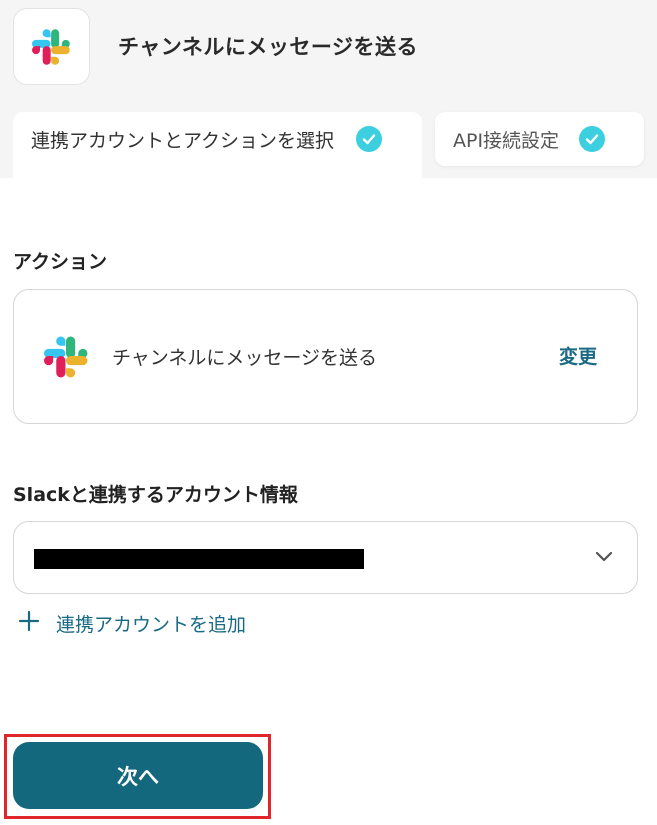 This screenshot has height=825, width=657. Describe the element at coordinates (245, 358) in the screenshot. I see `action-name: チャンネルにメッセージを送る` at that location.